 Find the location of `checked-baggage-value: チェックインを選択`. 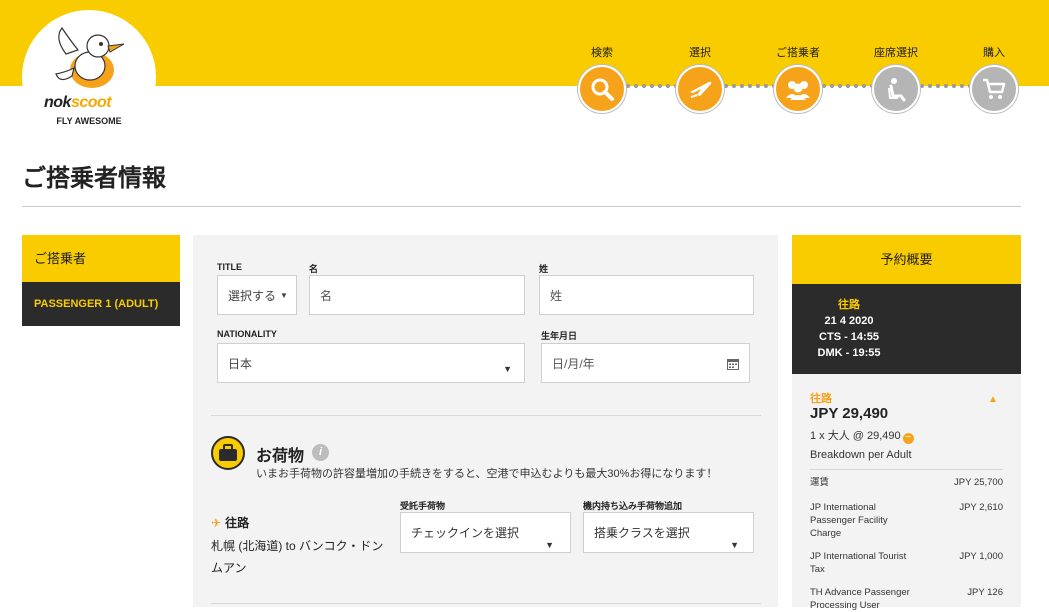

checked-baggage-value: チェックインを選択 is located at coordinates (465, 533).